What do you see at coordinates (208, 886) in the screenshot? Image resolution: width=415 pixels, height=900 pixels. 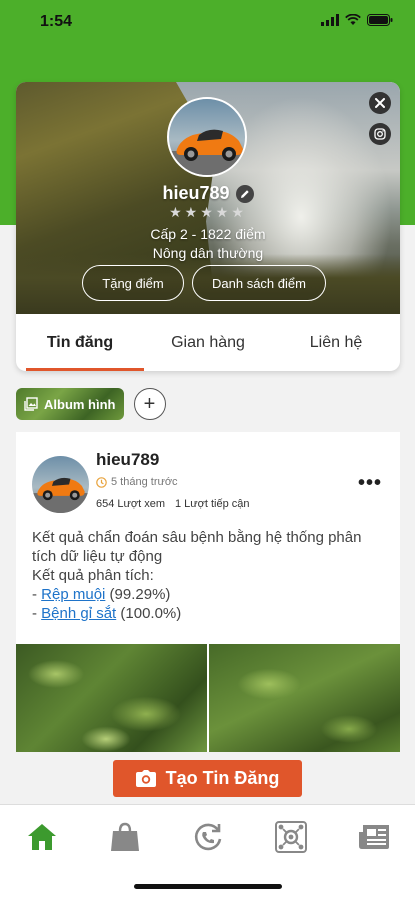 I see `home-indicator` at bounding box center [208, 886].